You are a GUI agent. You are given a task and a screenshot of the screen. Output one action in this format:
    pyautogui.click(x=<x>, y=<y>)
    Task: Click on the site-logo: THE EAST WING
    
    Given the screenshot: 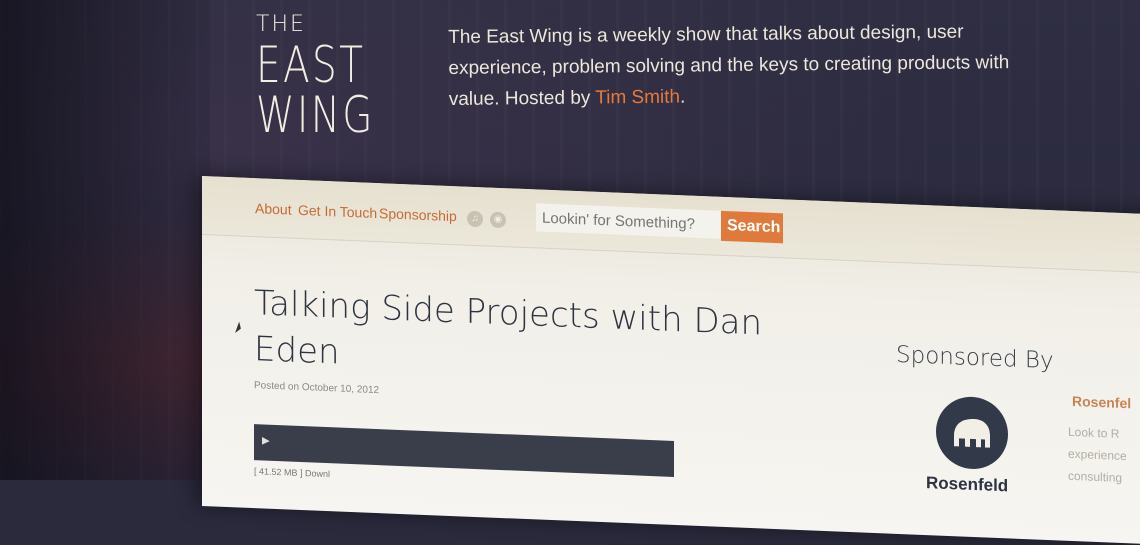 What is the action you would take?
    pyautogui.click(x=332, y=78)
    